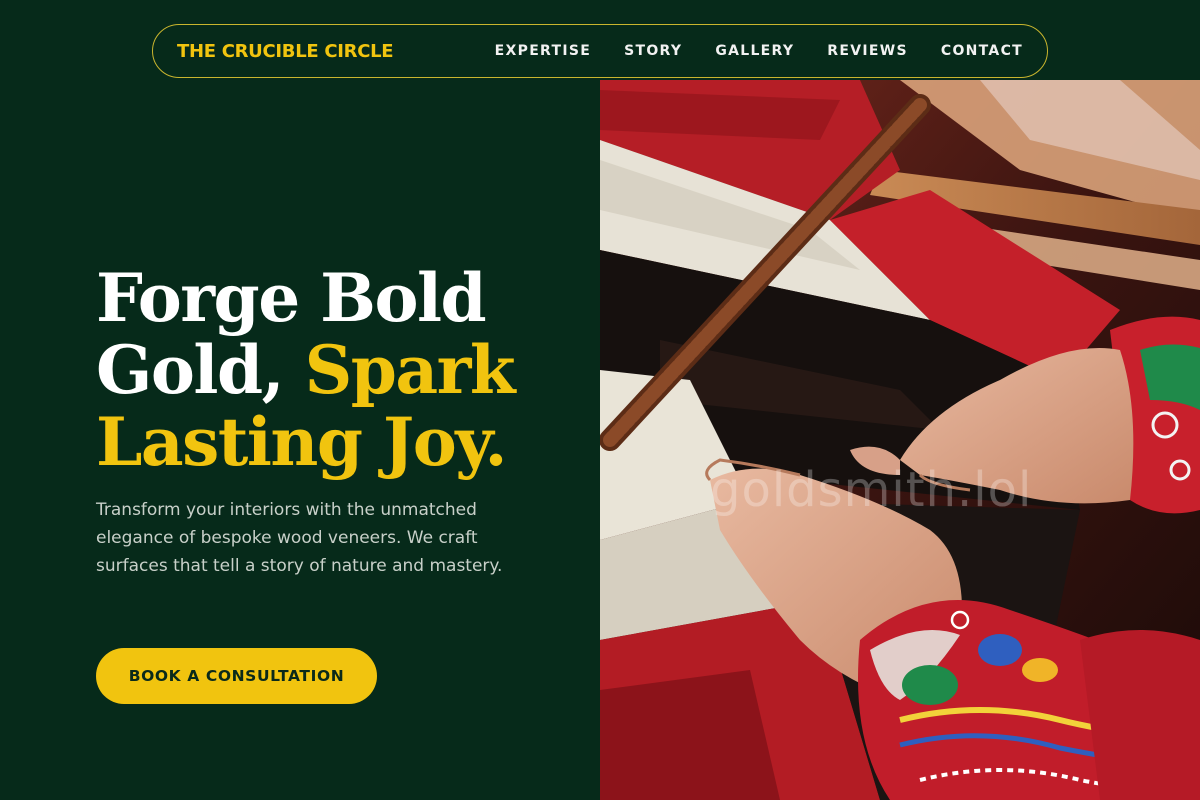 This screenshot has width=1200, height=800. What do you see at coordinates (236, 676) in the screenshot?
I see `book-consultation-button: BOOK A CONSULTATION` at bounding box center [236, 676].